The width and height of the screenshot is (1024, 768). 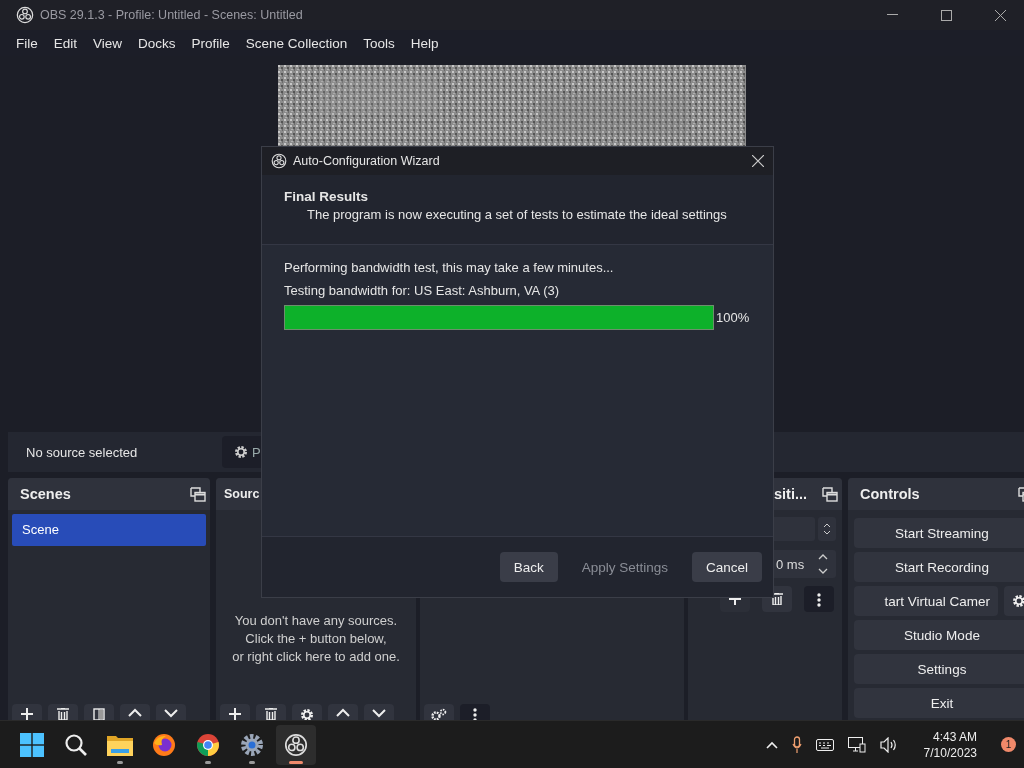 I want to click on menu-item: Tools, so click(x=379, y=43).